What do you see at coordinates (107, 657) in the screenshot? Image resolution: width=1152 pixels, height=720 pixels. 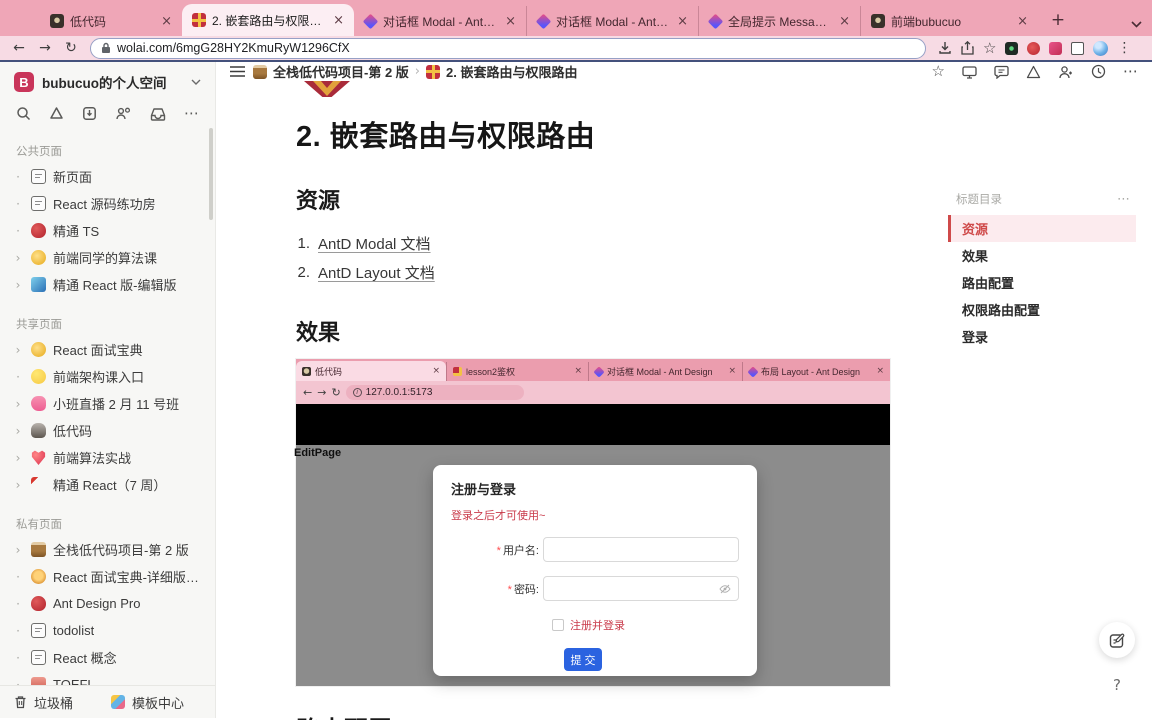 I see `sidebar-item: · React 概念` at bounding box center [107, 657].